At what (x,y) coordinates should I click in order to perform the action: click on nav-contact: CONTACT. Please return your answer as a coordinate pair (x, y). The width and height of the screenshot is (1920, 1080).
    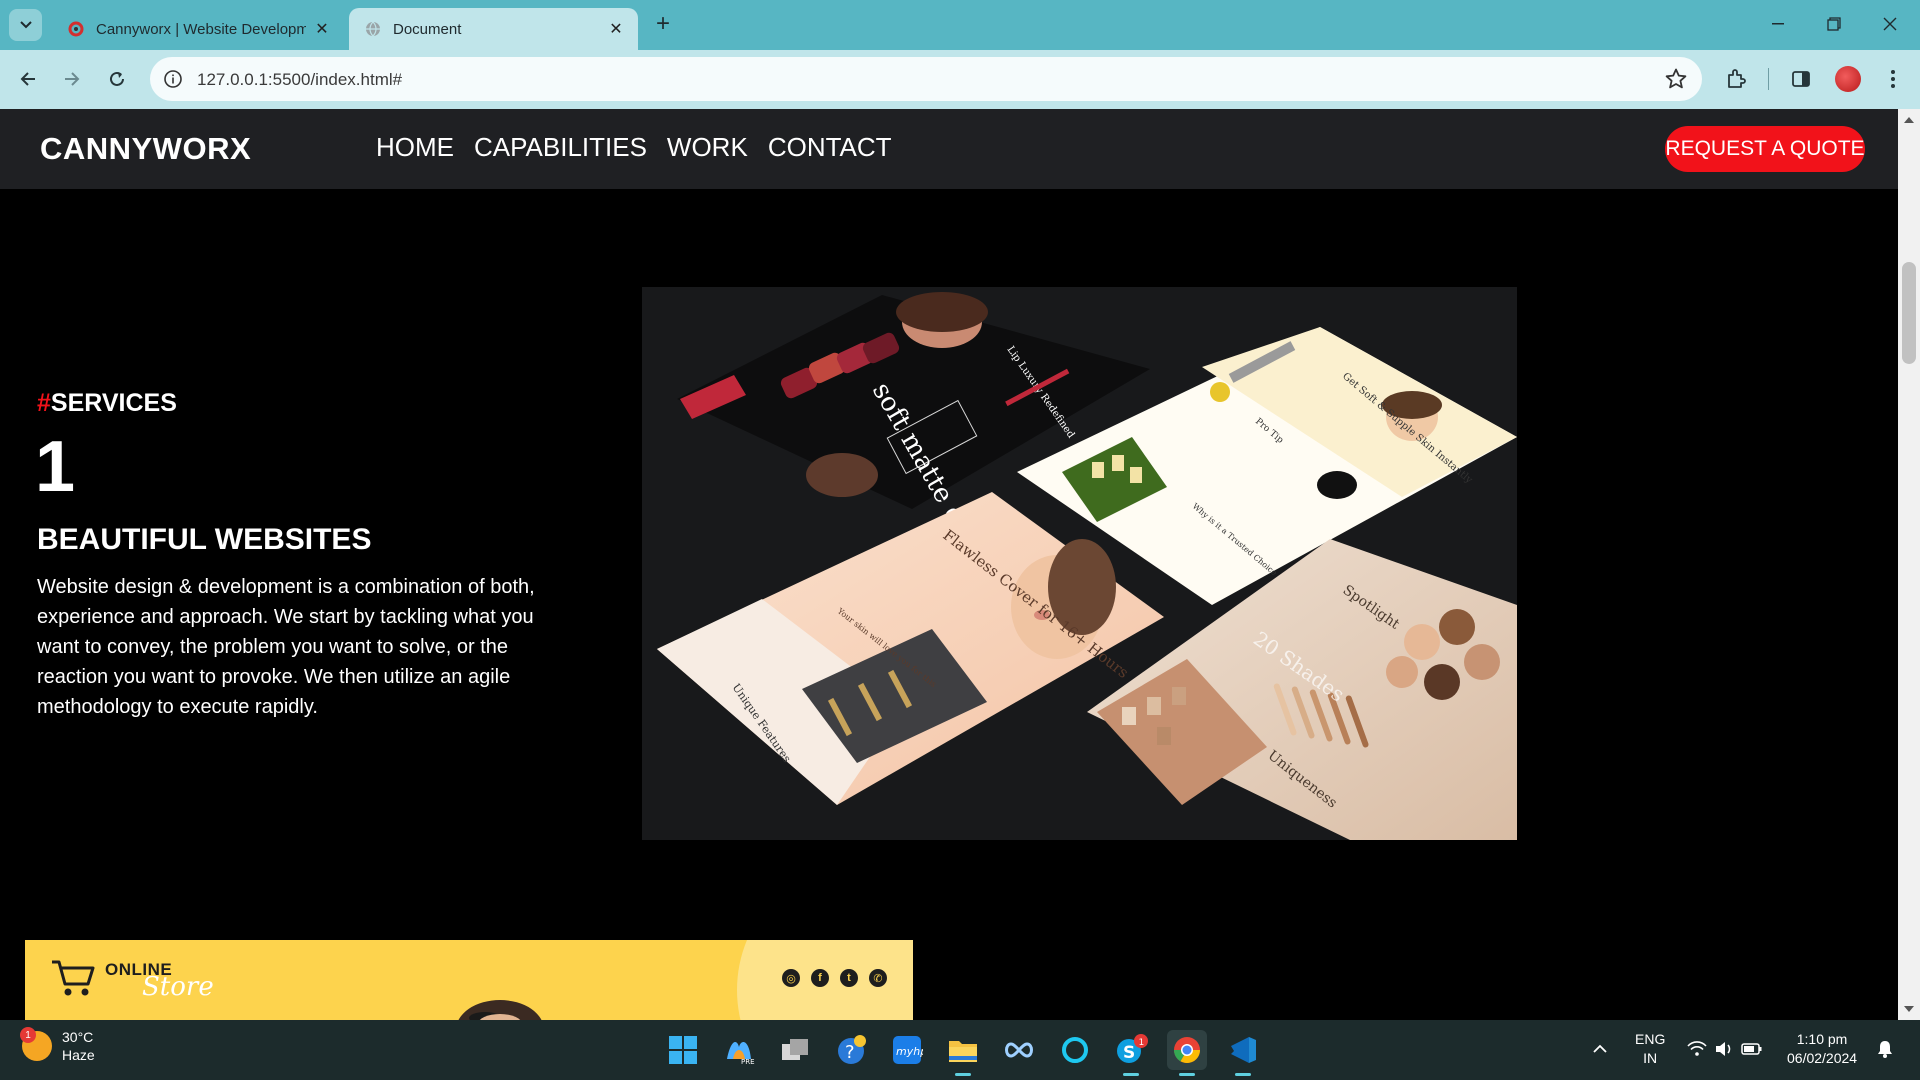
    Looking at the image, I should click on (830, 147).